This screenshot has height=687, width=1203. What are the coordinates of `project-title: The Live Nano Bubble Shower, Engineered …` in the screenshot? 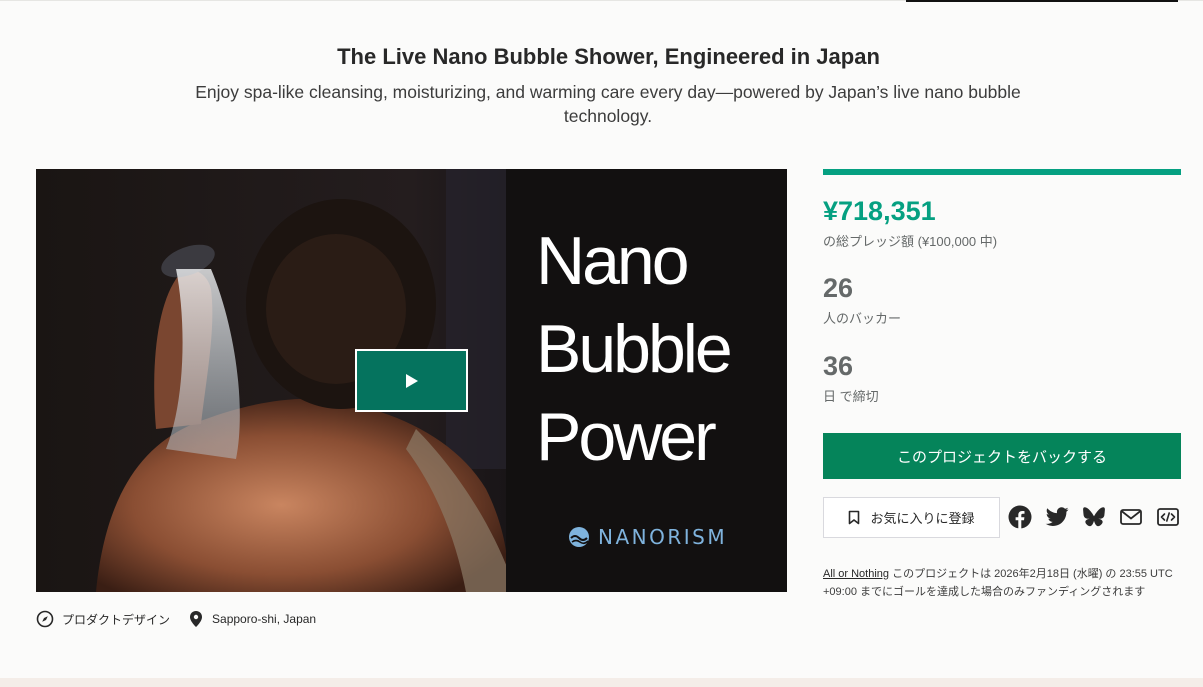 It's located at (608, 56).